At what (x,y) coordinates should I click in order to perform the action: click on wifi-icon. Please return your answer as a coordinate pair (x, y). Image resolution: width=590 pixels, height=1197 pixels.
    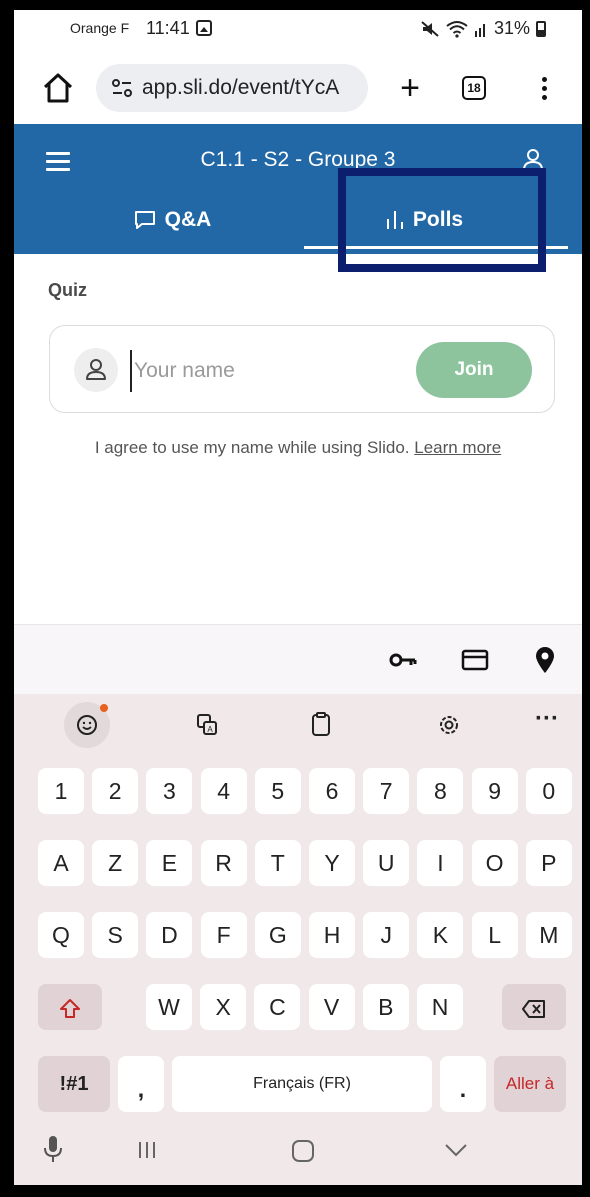
    Looking at the image, I should click on (457, 29).